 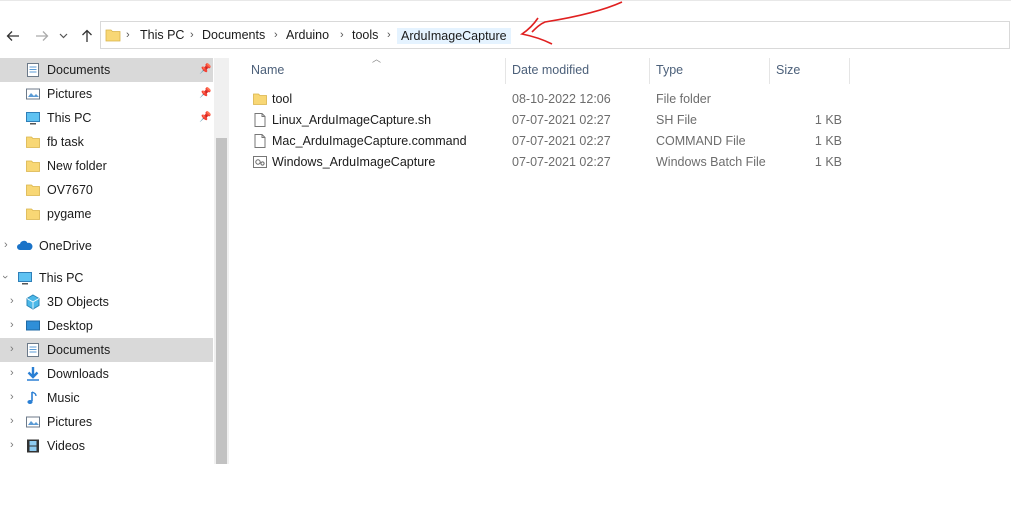 I want to click on file-type: SH File, so click(x=676, y=120).